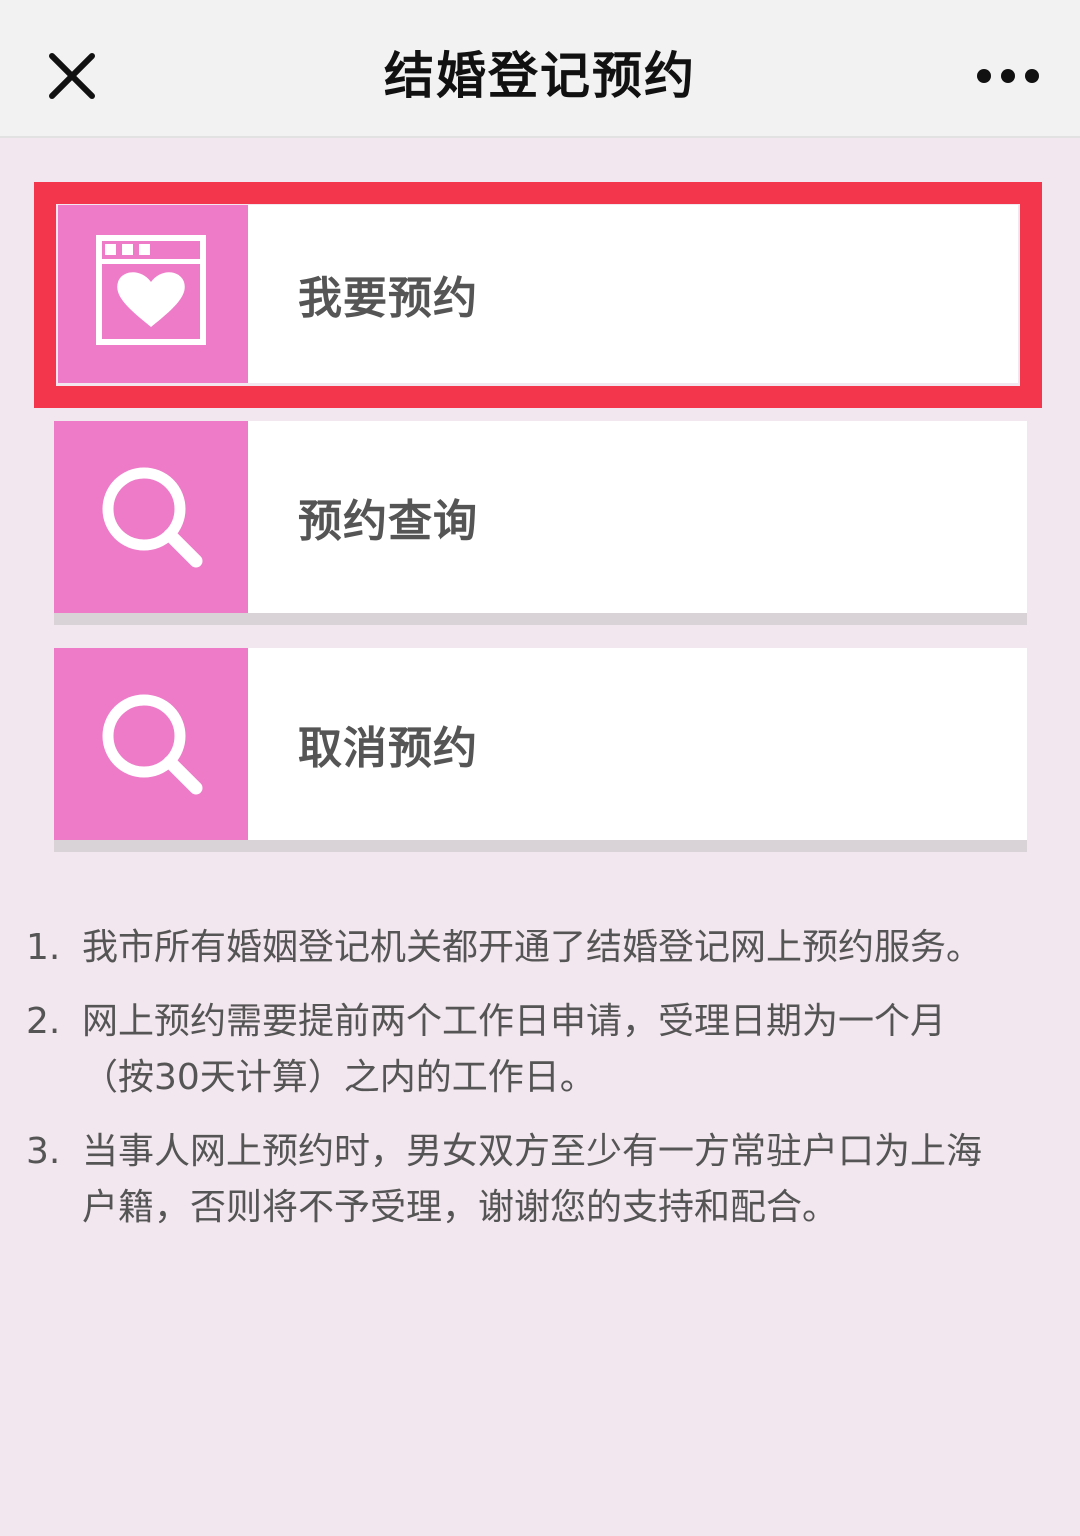  What do you see at coordinates (532, 947) in the screenshot?
I see `list-item-text: 我市所有婚姻登记机关都开通了结婚登记网上预约服务。` at bounding box center [532, 947].